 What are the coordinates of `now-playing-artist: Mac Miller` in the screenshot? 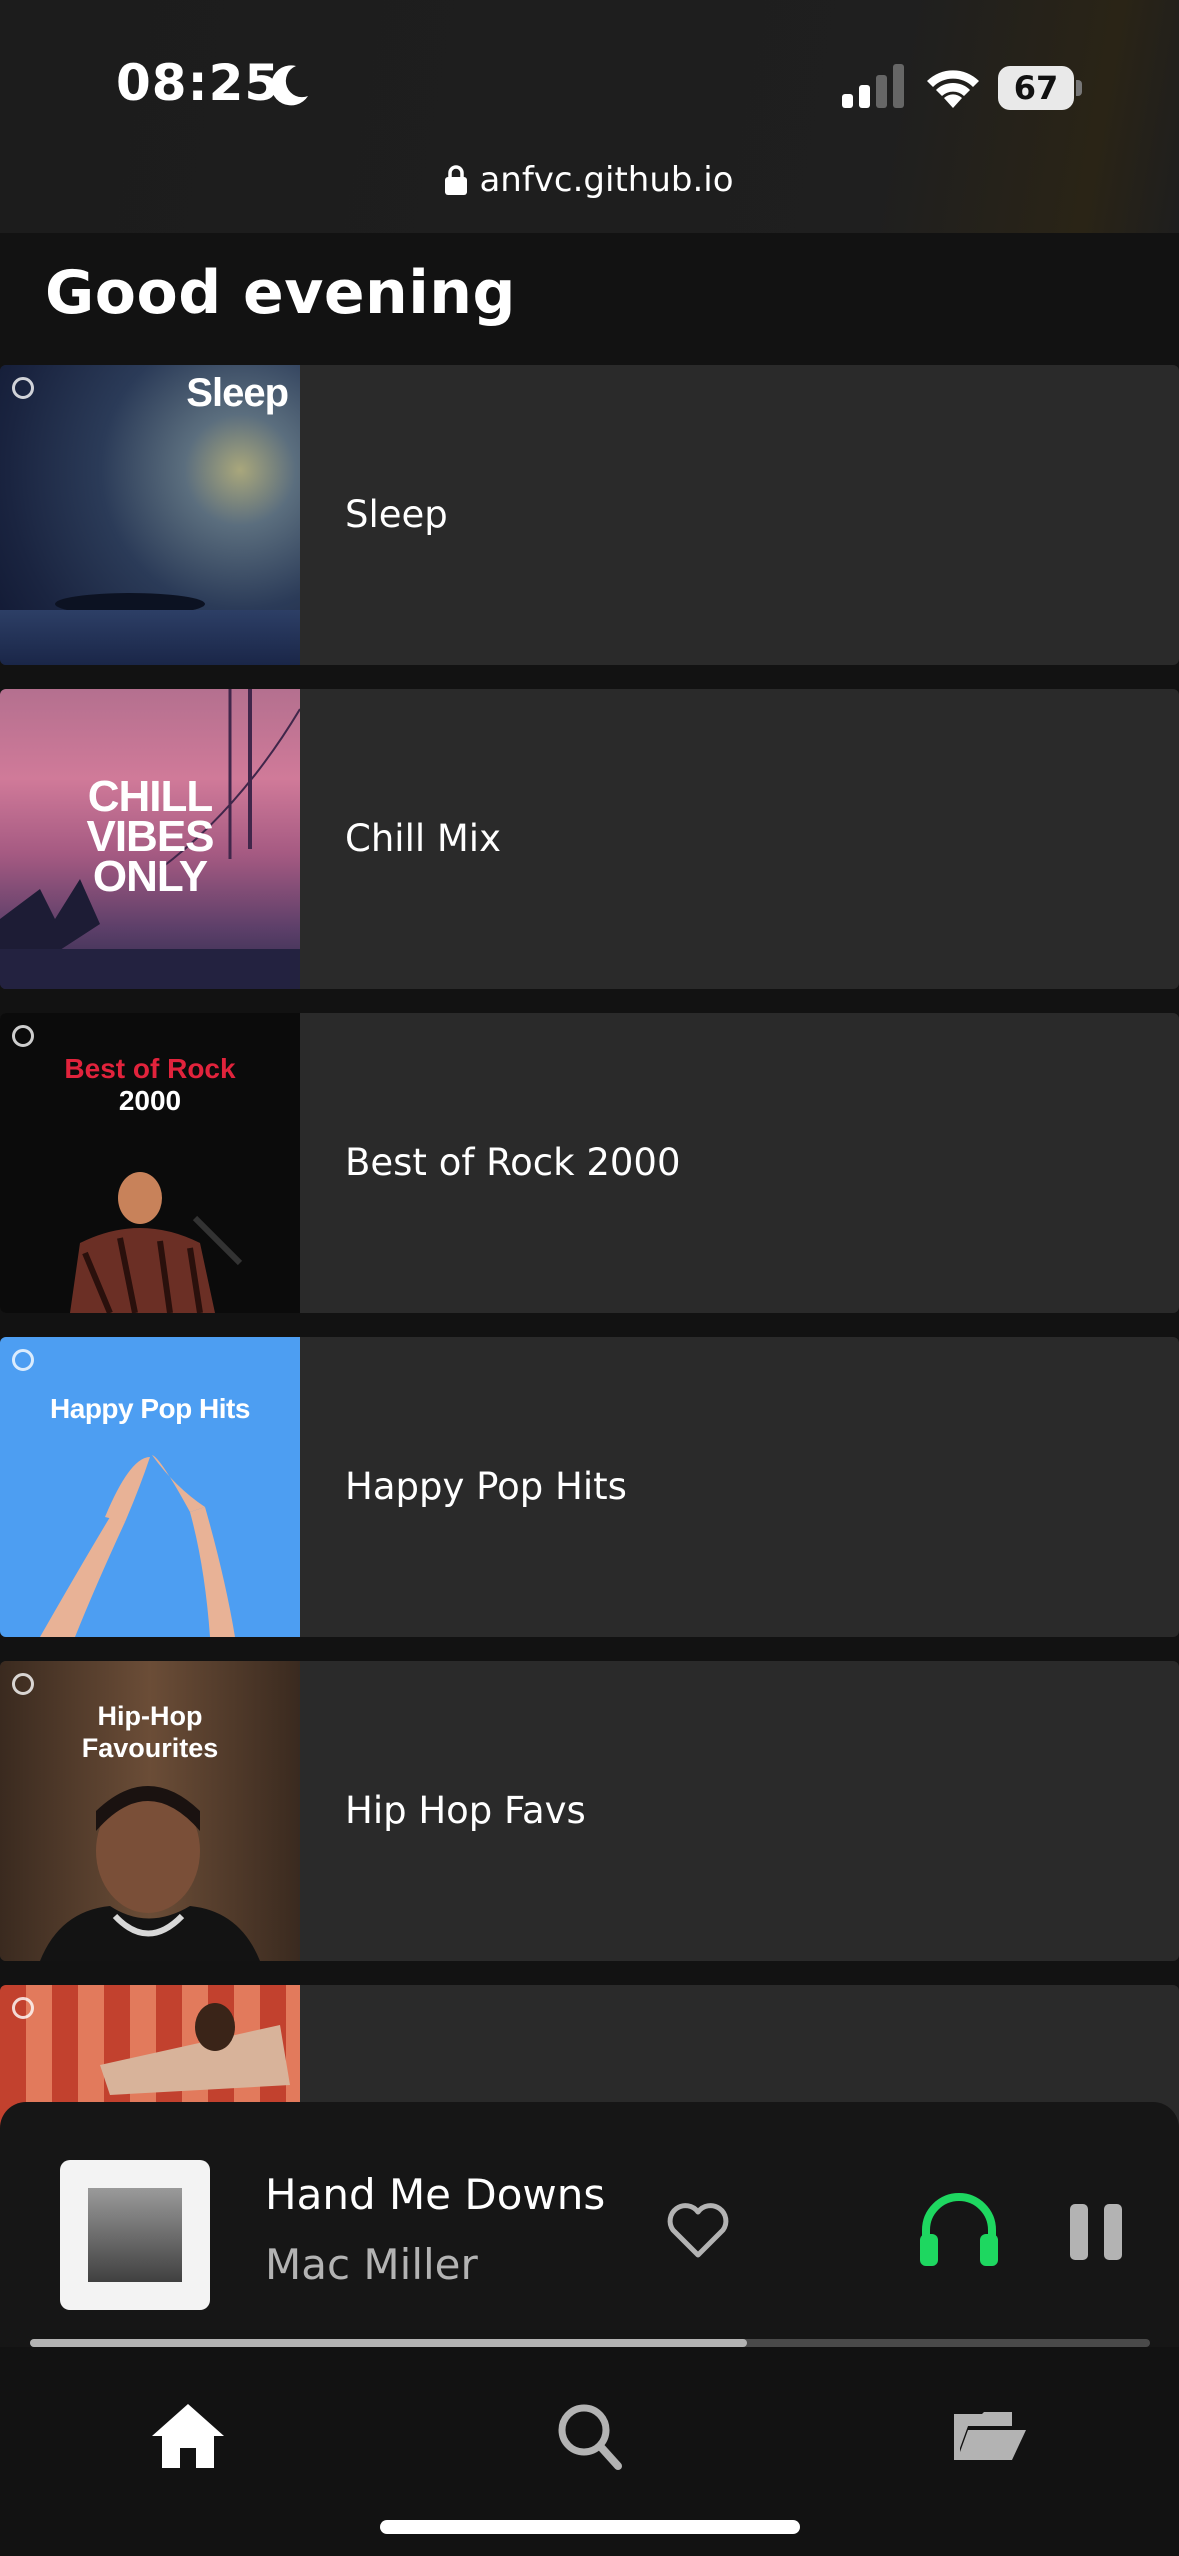 It's located at (371, 2264).